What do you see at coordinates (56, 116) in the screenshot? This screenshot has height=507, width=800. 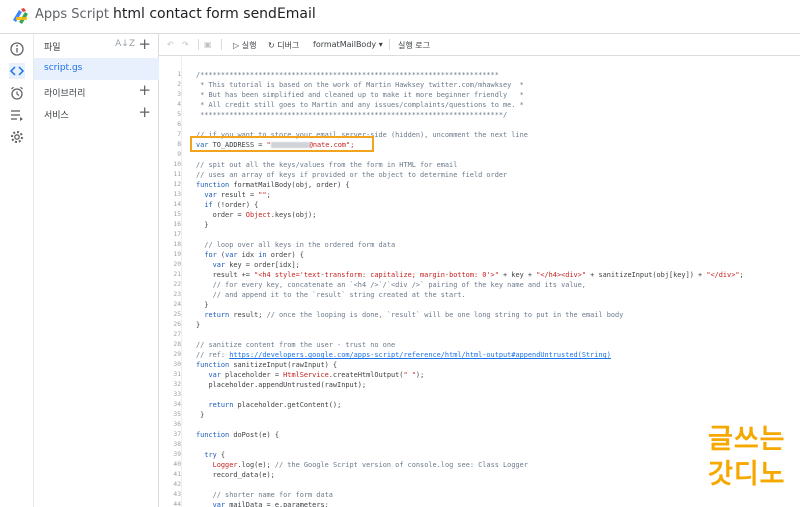 I see `services-label: 서비스` at bounding box center [56, 116].